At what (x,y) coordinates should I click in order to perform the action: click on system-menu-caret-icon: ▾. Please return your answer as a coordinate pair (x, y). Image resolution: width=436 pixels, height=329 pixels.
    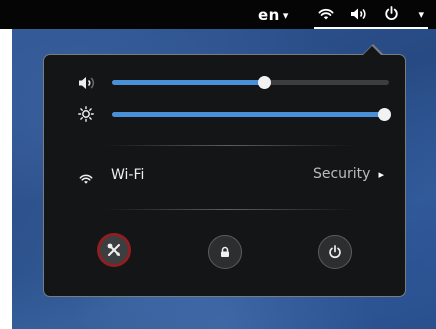
    Looking at the image, I should click on (421, 14).